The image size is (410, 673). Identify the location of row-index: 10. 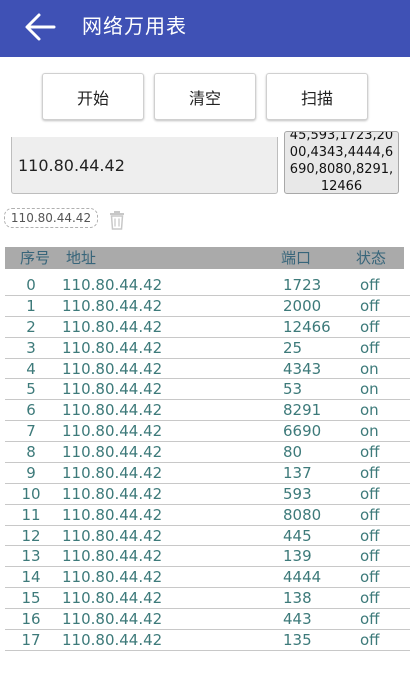
(31, 493).